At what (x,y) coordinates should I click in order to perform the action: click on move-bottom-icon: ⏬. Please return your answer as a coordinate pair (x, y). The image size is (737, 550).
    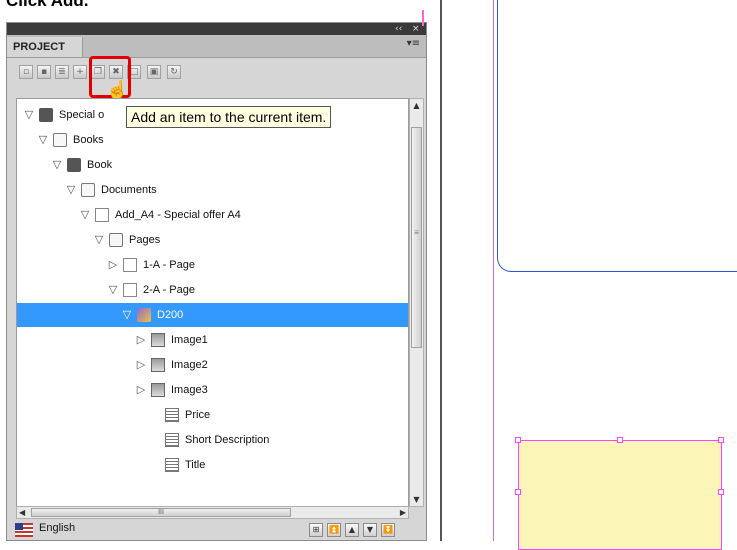
    Looking at the image, I should click on (388, 530).